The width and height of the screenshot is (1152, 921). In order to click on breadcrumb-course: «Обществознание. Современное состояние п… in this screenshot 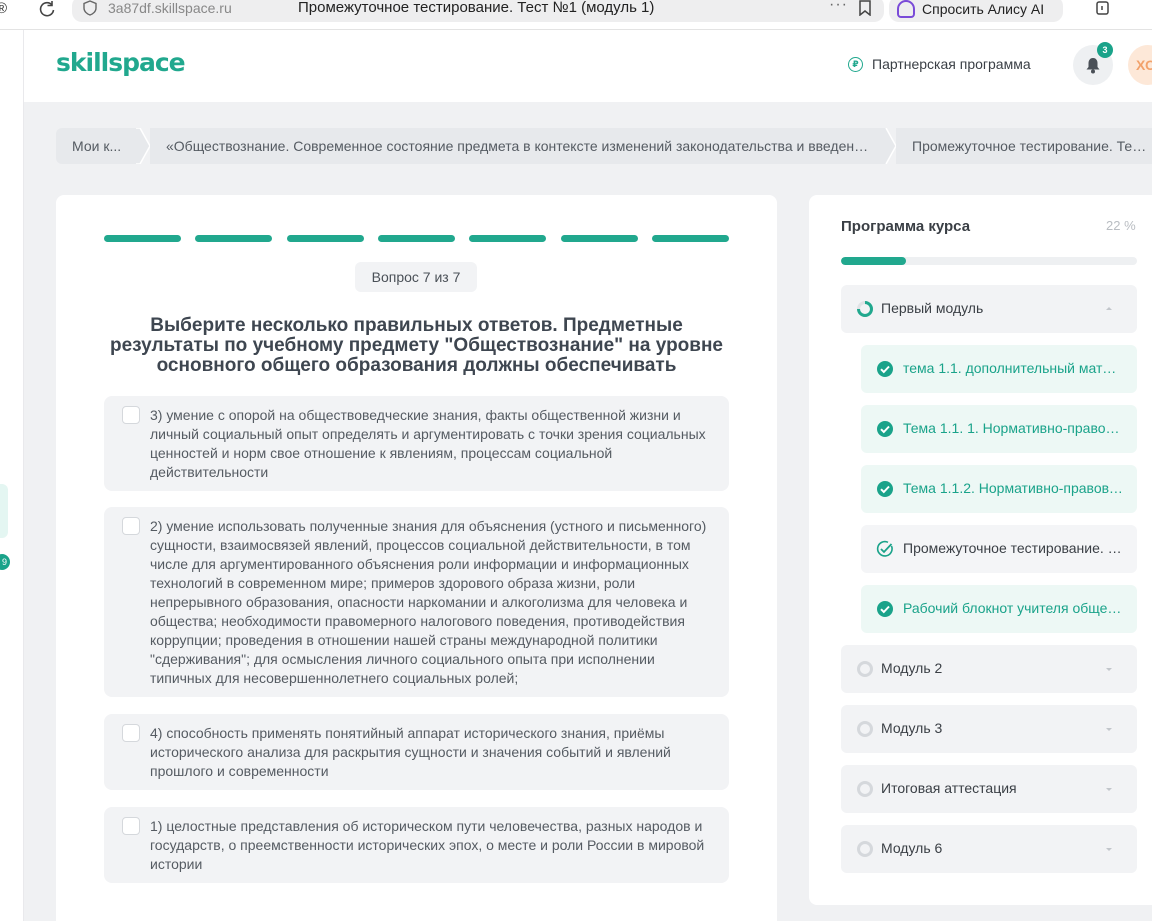, I will do `click(516, 146)`.